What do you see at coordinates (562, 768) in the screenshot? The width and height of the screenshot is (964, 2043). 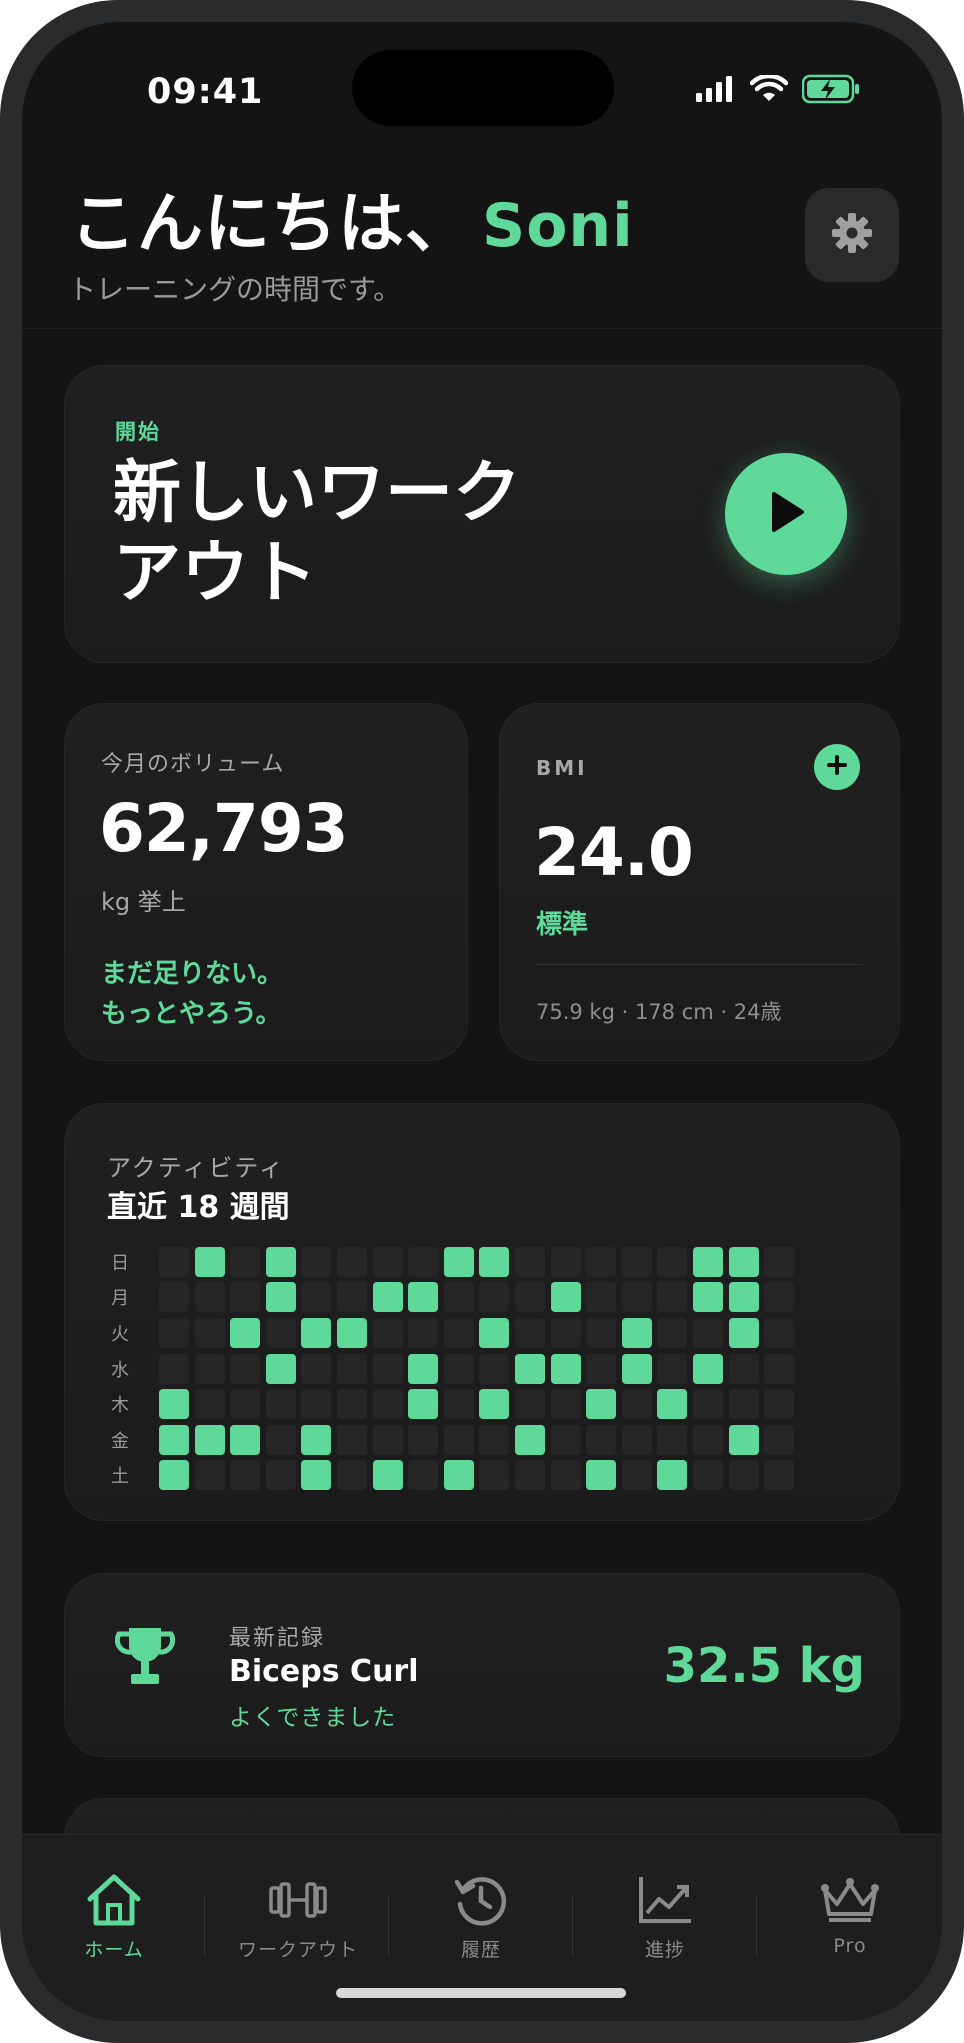 I see `bmi-label: BMI` at bounding box center [562, 768].